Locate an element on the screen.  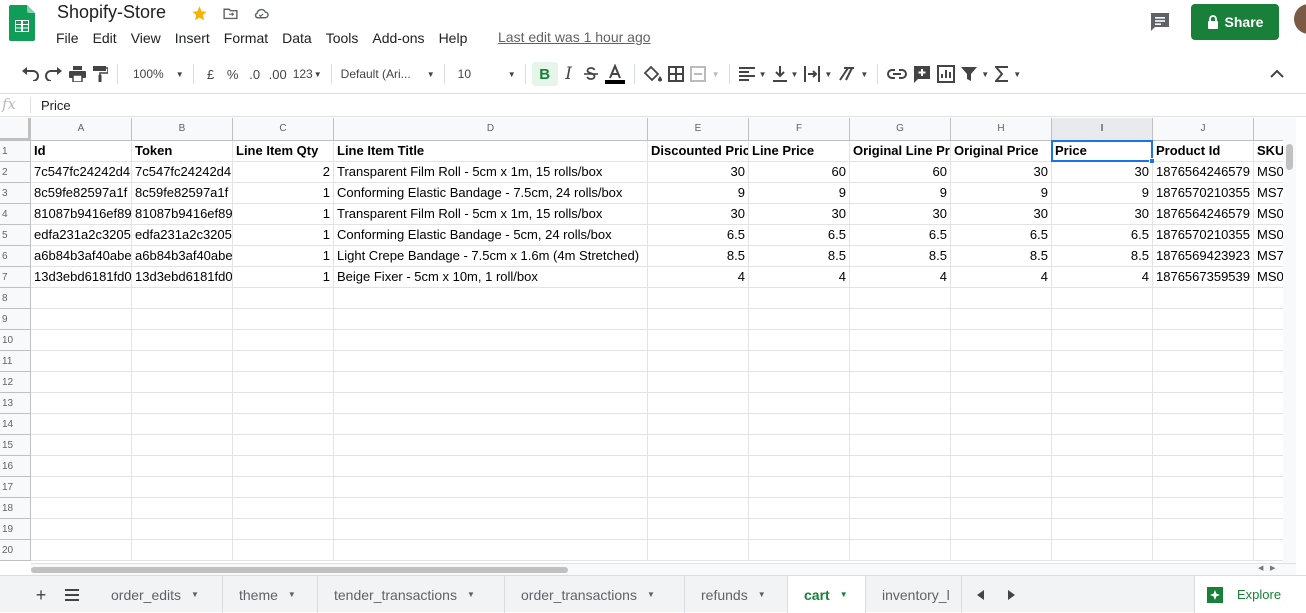
more-formats-button: 123 ▼ is located at coordinates (307, 74).